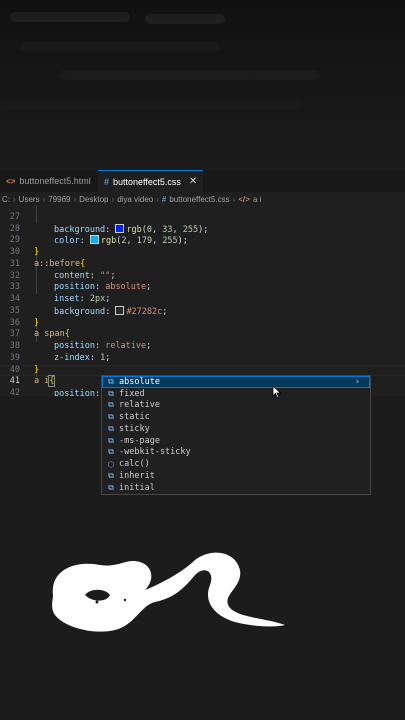 The image size is (405, 720). I want to click on breadcrumb-item: a i, so click(257, 199).